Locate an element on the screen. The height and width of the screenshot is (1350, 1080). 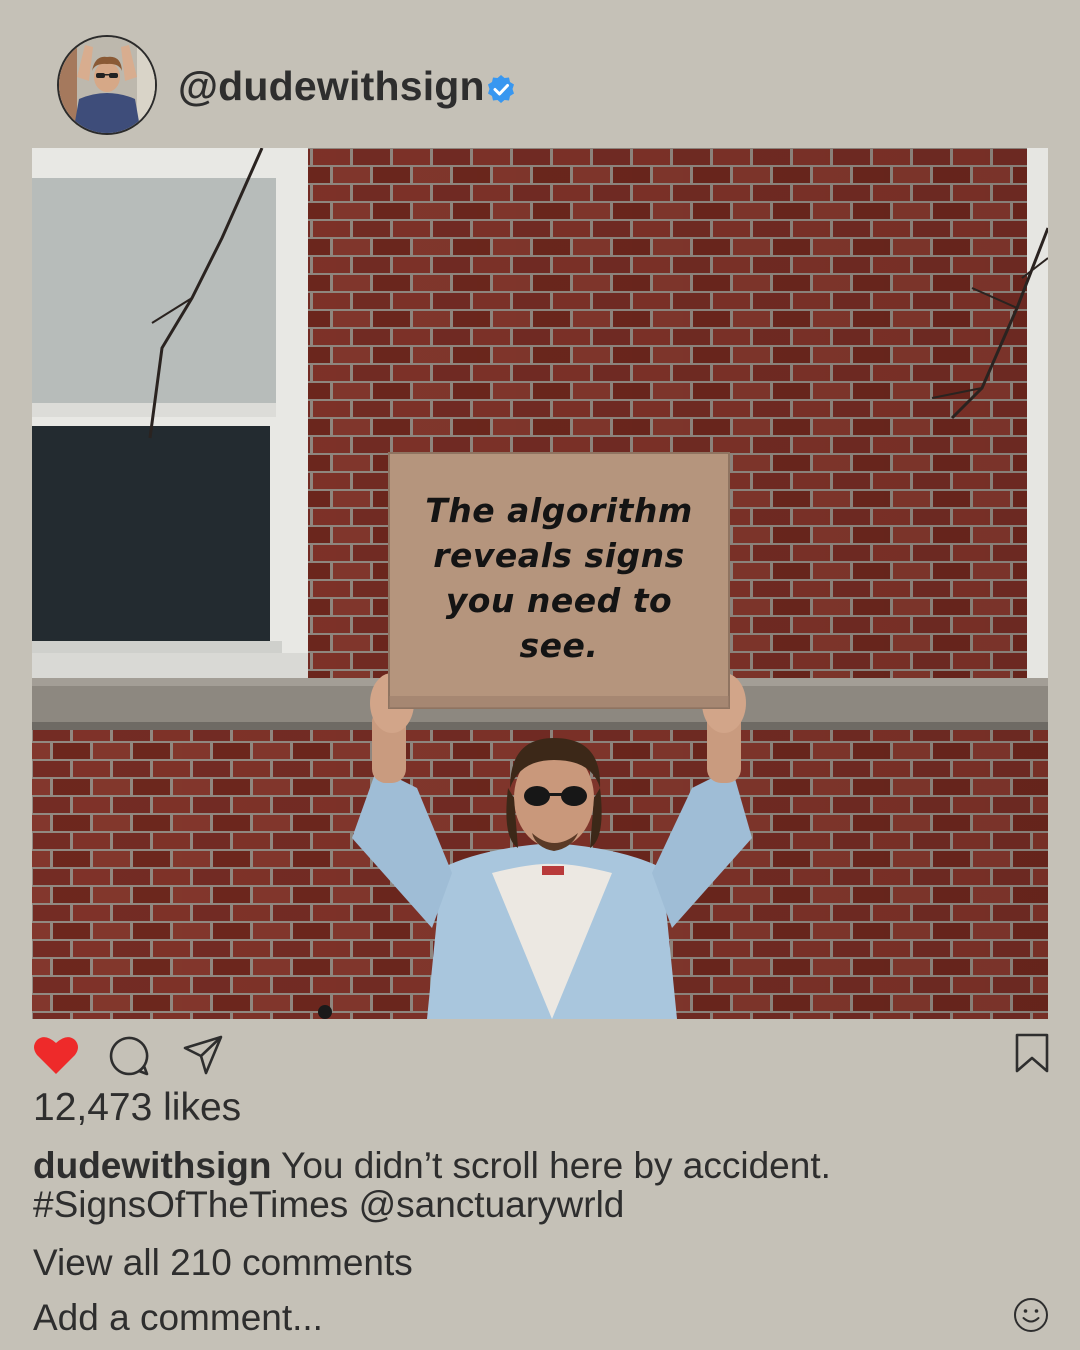
comment-icon is located at coordinates (128, 1056).